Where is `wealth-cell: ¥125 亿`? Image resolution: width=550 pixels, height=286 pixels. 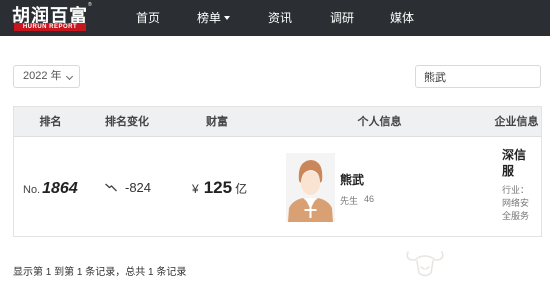
wealth-cell: ¥125 亿 is located at coordinates (219, 188).